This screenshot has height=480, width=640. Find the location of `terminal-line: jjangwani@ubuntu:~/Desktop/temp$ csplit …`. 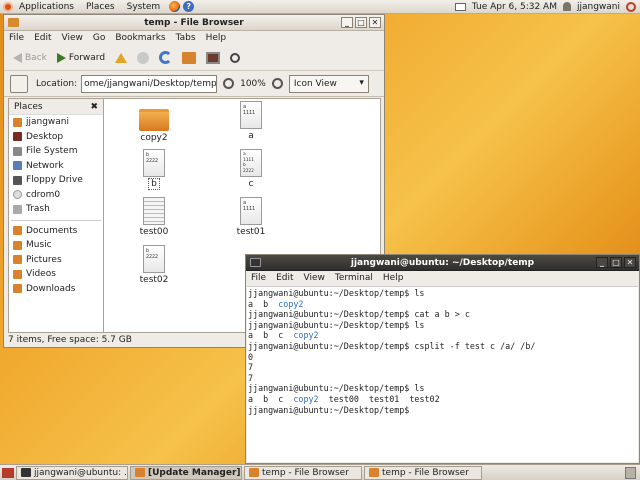

terminal-line: jjangwani@ubuntu:~/Desktop/temp$ csplit … is located at coordinates (442, 346).